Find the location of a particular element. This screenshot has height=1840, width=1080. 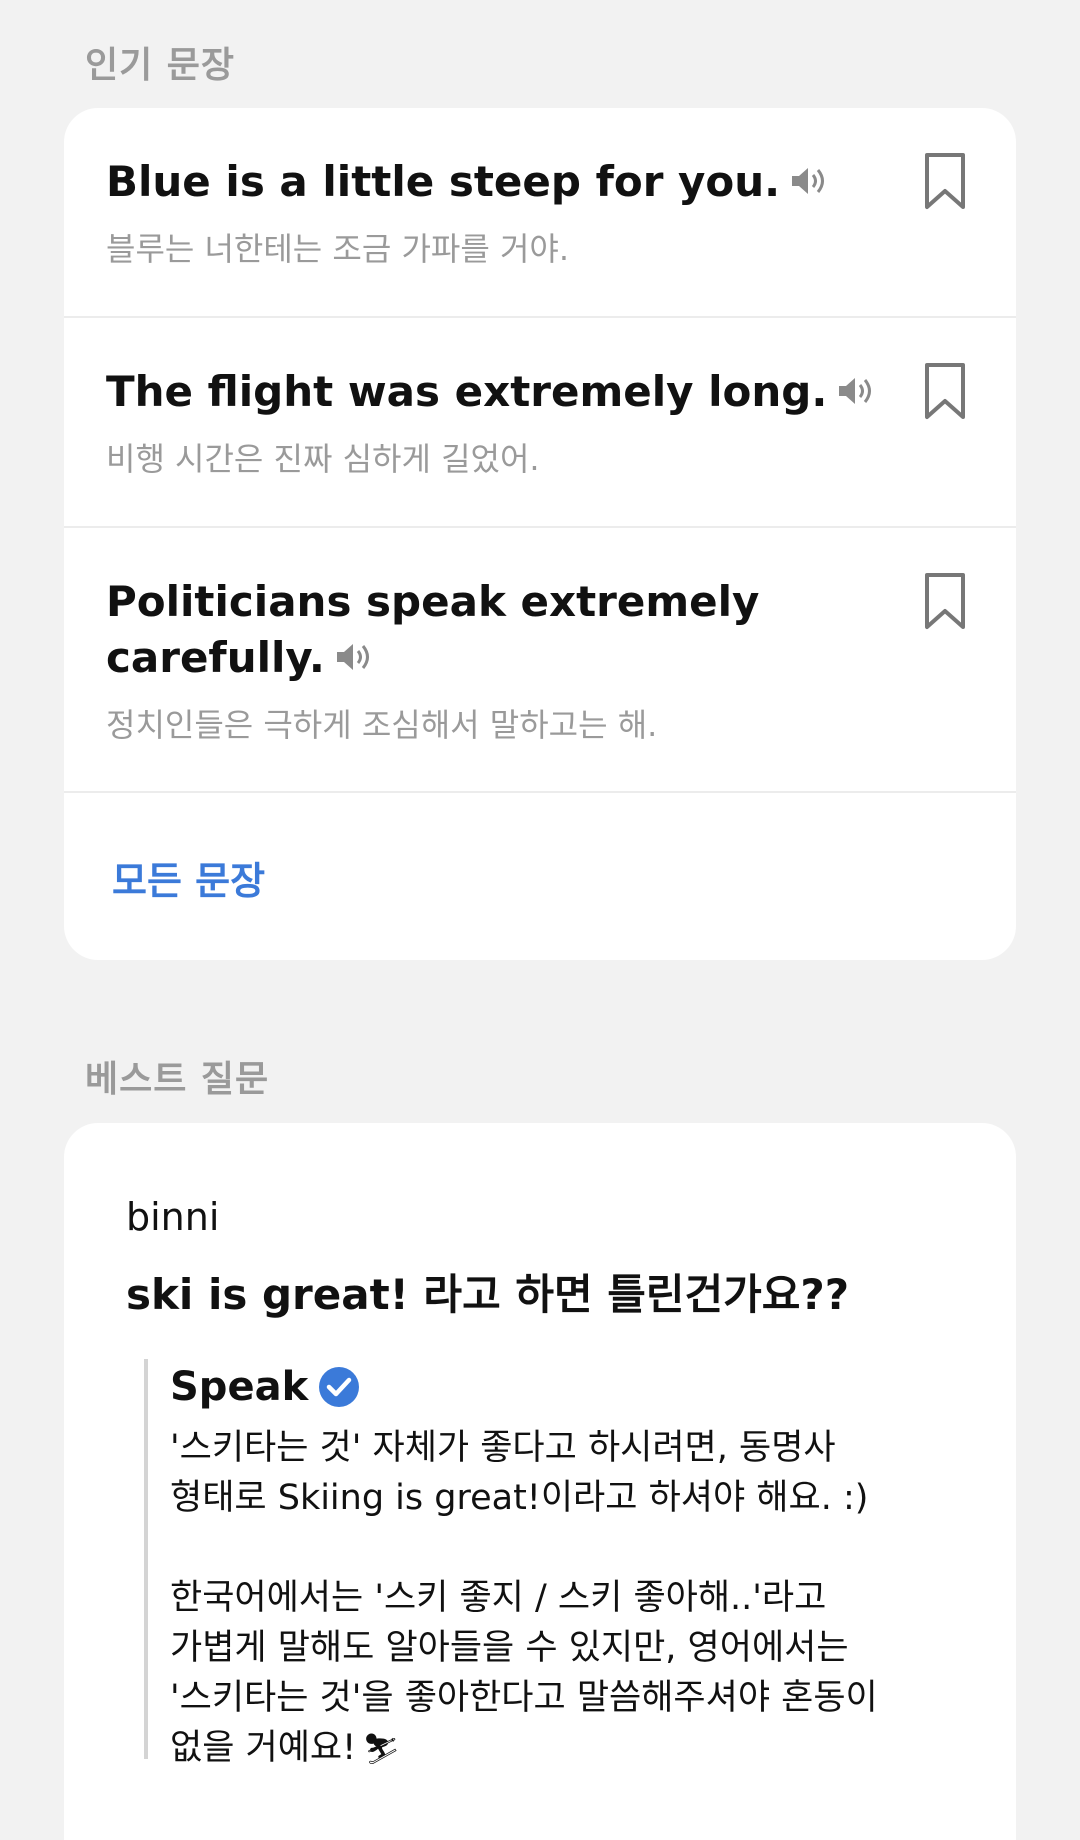

sentence-korean: 블루는 너한테는 조금 가파를 거야. is located at coordinates (338, 249).